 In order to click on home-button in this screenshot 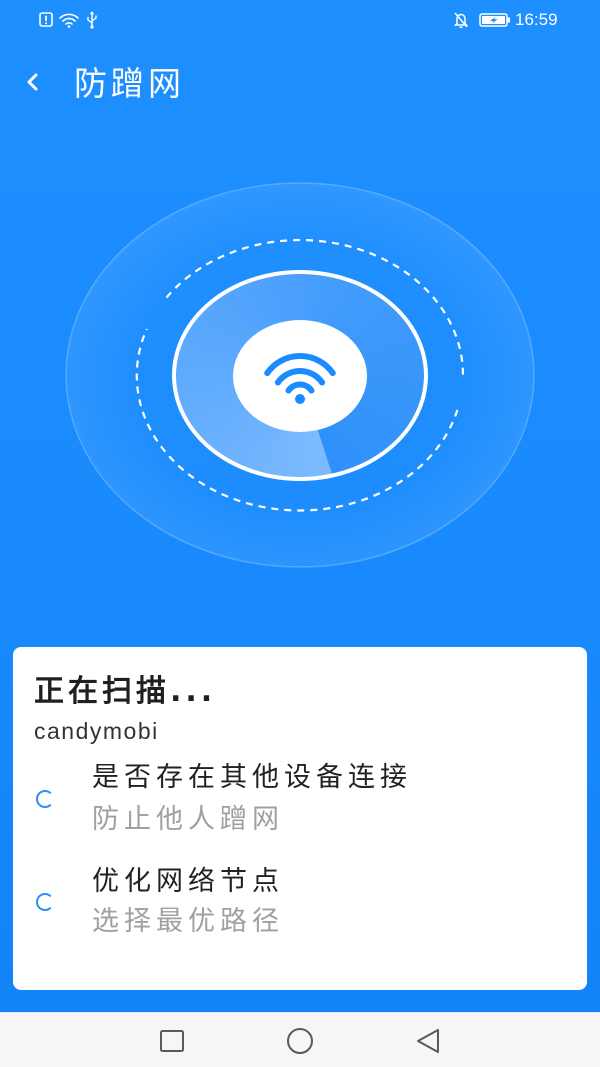, I will do `click(300, 1041)`.